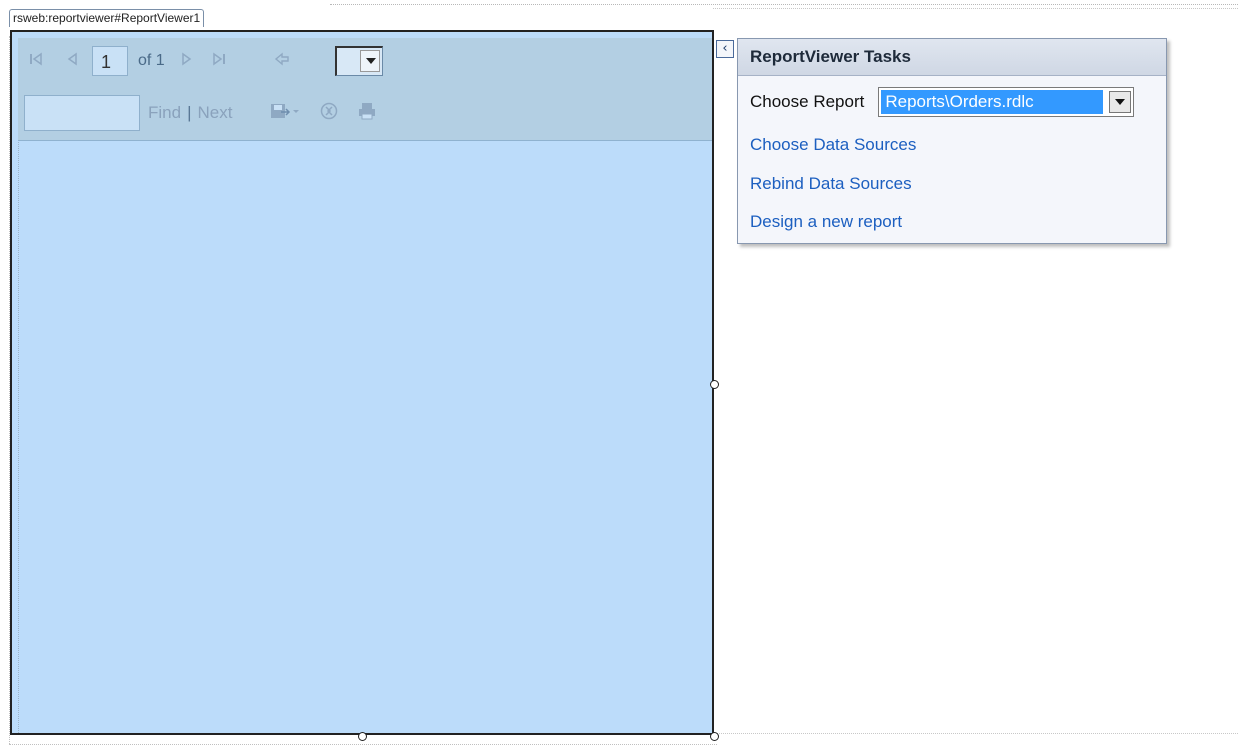 This screenshot has height=753, width=1238. What do you see at coordinates (187, 61) in the screenshot?
I see `next-page-icon` at bounding box center [187, 61].